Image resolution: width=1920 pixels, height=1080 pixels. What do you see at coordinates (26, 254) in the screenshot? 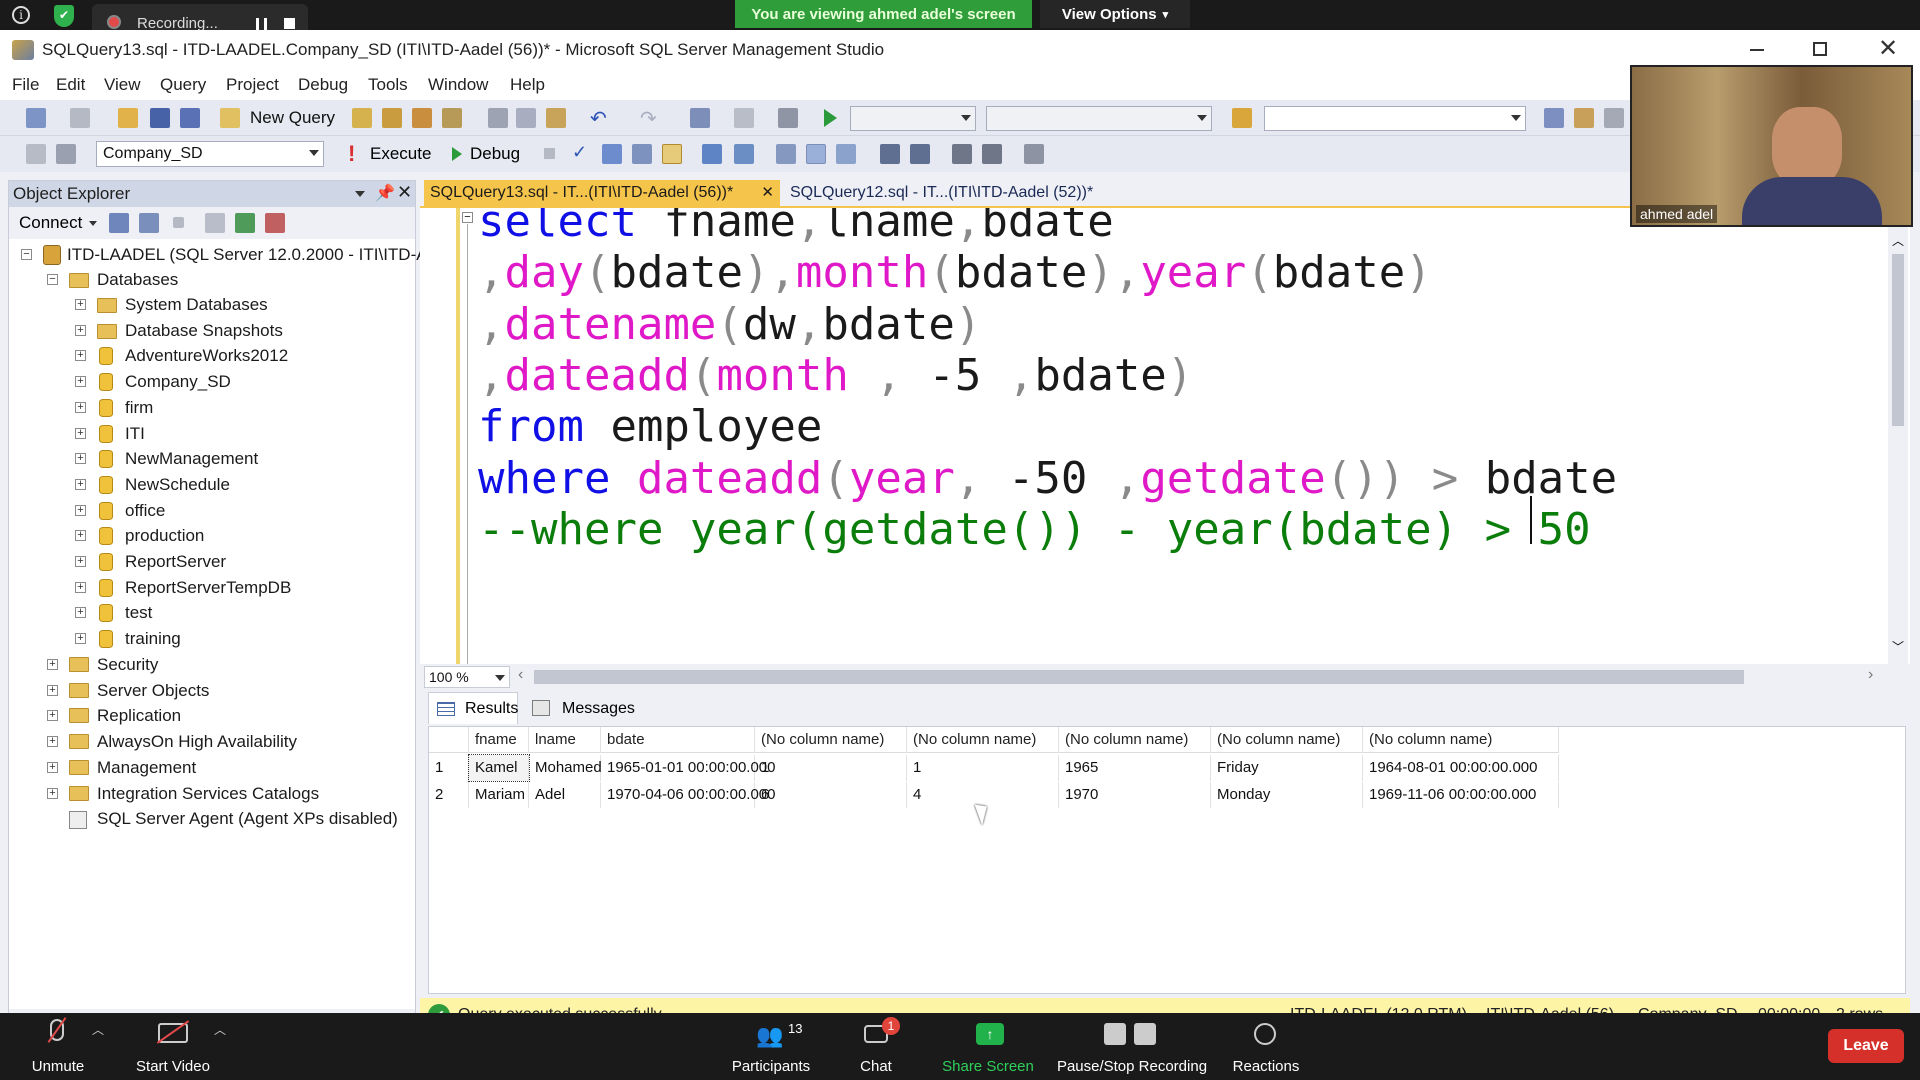
I see `collapse-icon: −` at bounding box center [26, 254].